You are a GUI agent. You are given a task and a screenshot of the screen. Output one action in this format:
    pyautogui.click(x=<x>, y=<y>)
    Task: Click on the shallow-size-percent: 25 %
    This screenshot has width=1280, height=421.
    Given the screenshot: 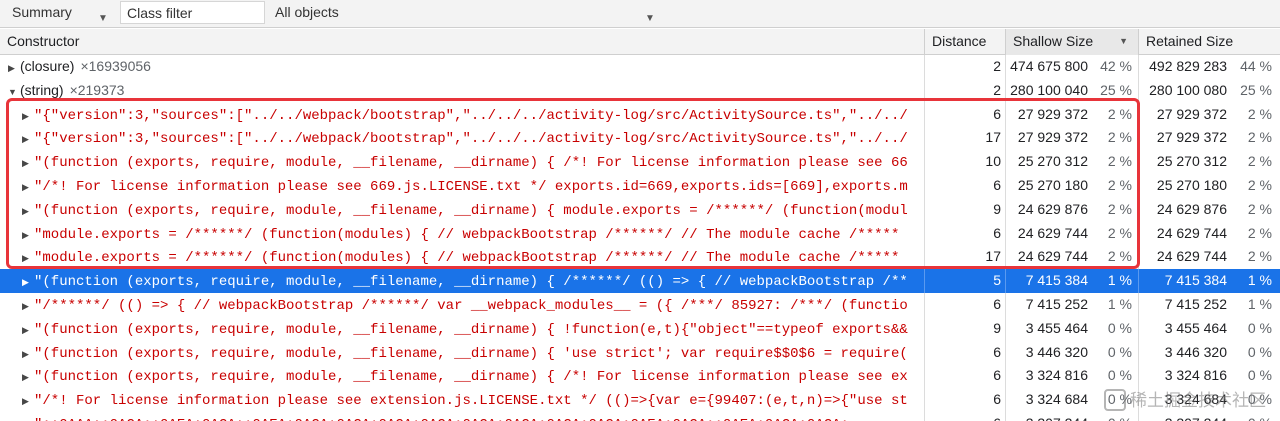 What is the action you would take?
    pyautogui.click(x=1116, y=89)
    